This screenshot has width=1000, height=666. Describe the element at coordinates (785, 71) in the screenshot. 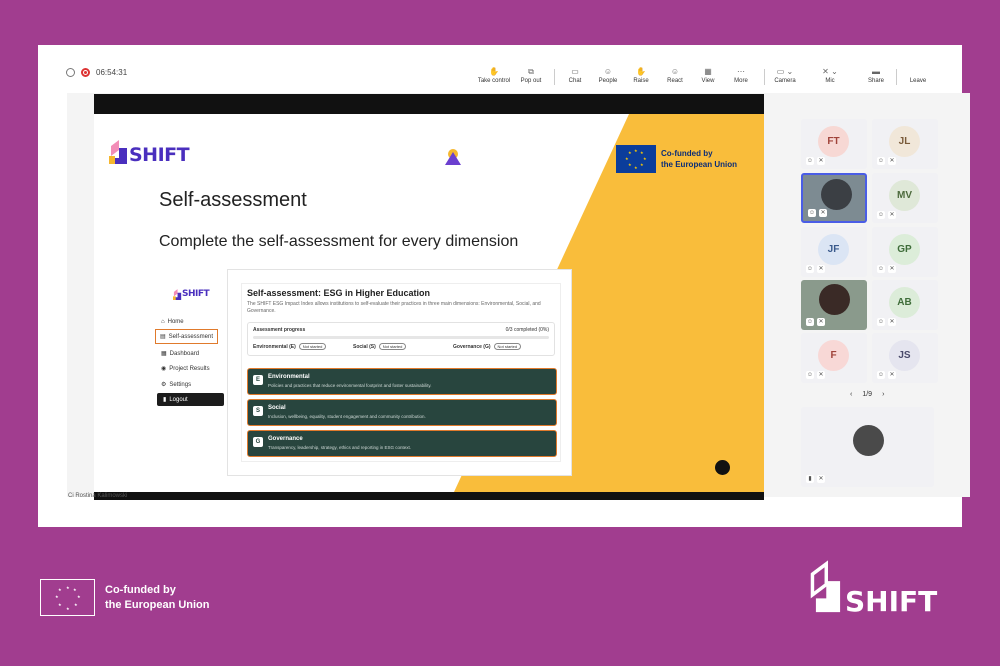

I see `camera-icon: ▭ ⌄` at that location.